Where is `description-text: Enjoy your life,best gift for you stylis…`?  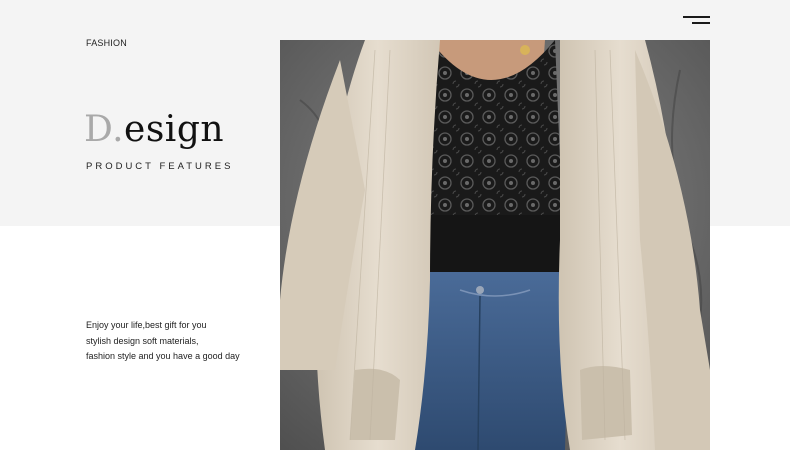
description-text: Enjoy your life,best gift for you stylis… is located at coordinates (178, 341).